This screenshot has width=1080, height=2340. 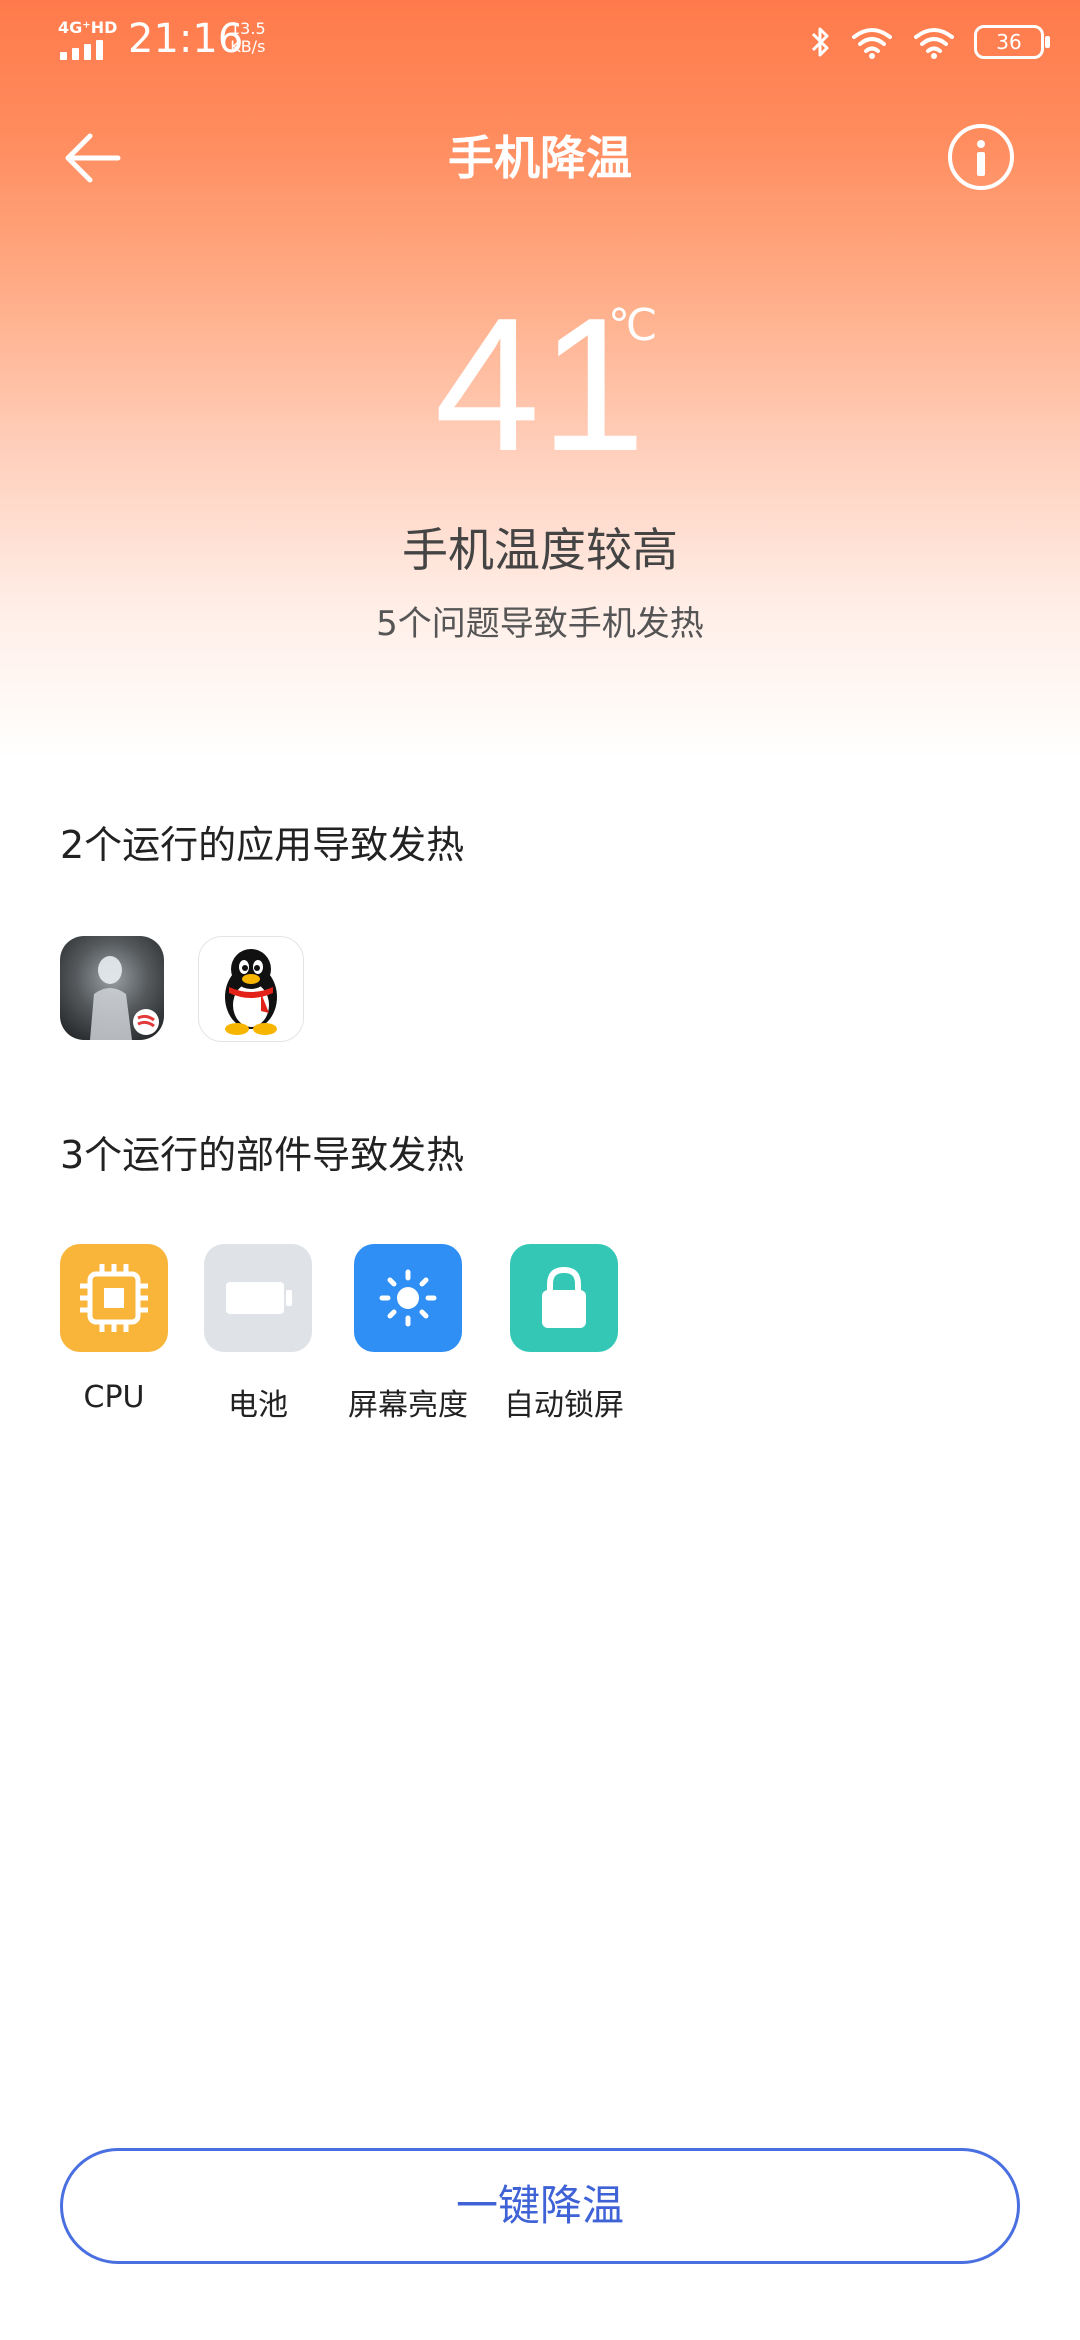 I want to click on status-bar: 4G⁺HD 21:16 13.5 KB/s 36, so click(x=540, y=42).